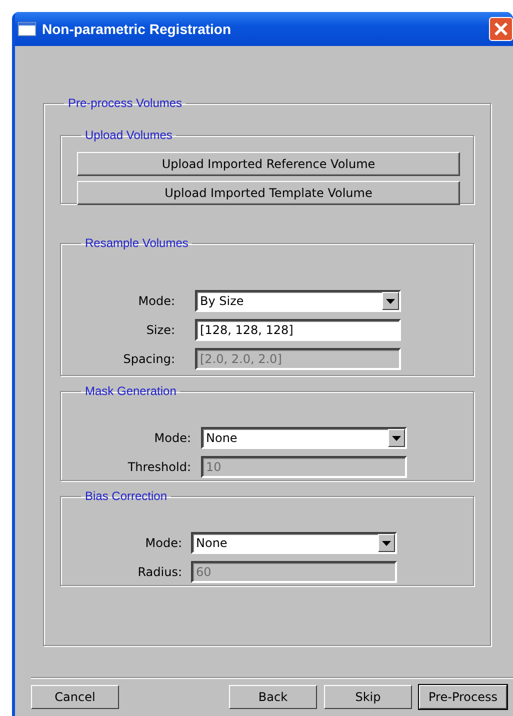 This screenshot has width=513, height=716. Describe the element at coordinates (75, 697) in the screenshot. I see `dialog-button: Cancel` at that location.